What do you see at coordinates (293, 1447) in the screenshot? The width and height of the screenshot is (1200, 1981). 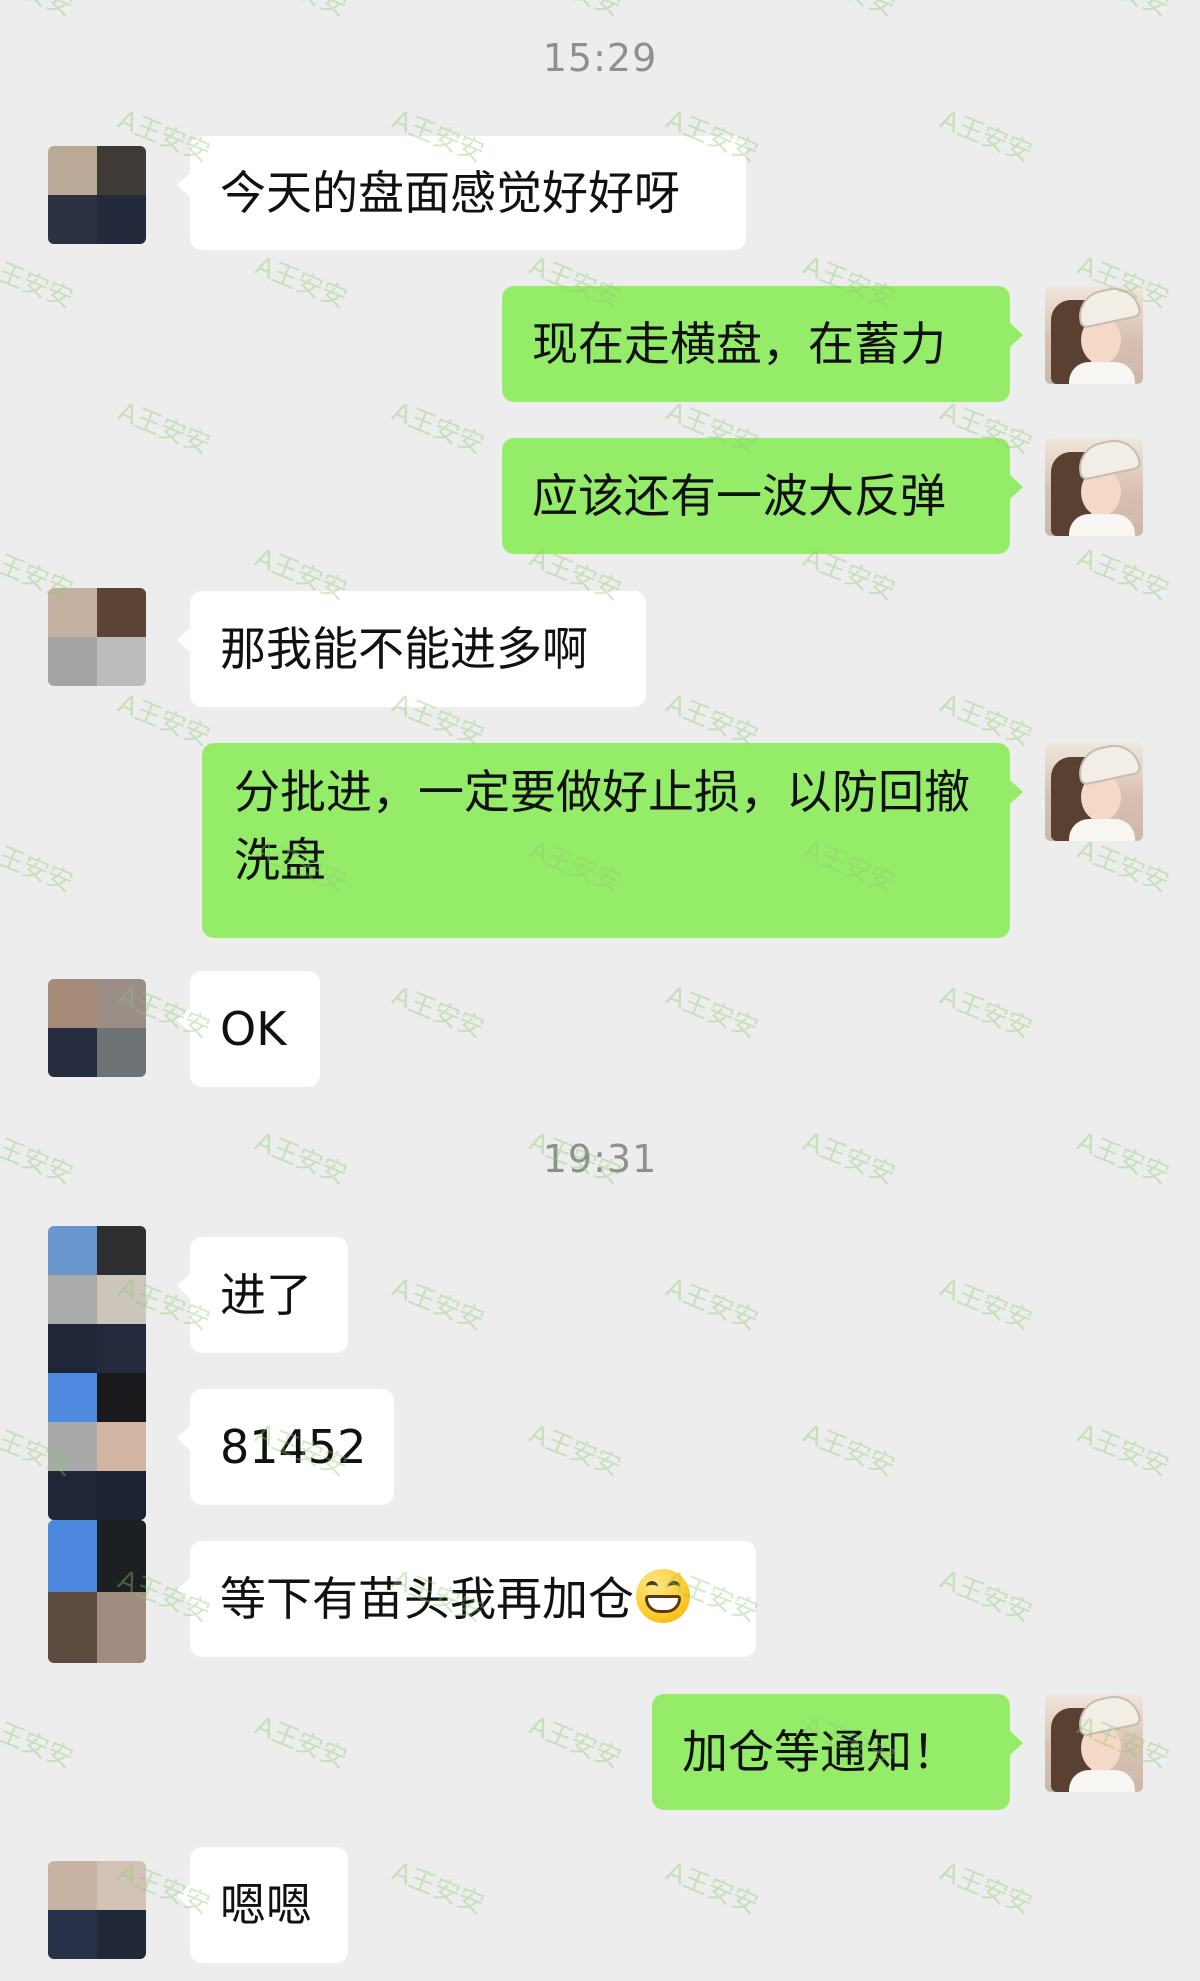 I see `message-text: 81452` at bounding box center [293, 1447].